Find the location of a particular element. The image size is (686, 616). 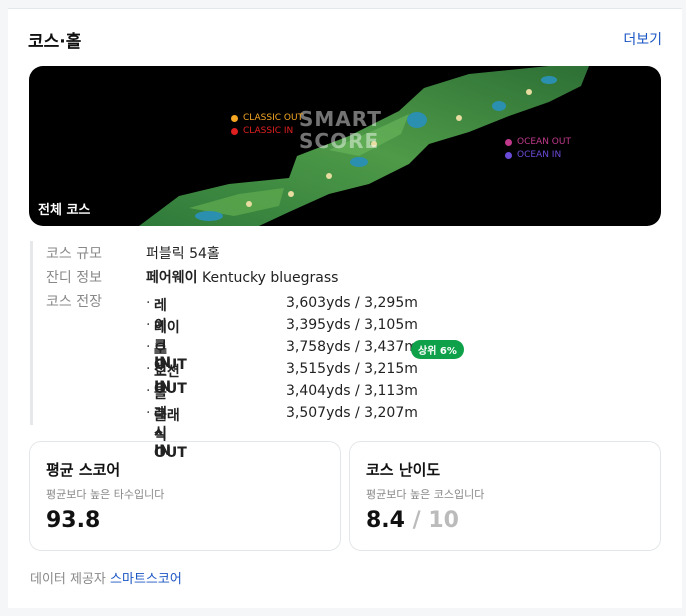

course-distance: 3,404yds / 3,113m is located at coordinates (352, 391).